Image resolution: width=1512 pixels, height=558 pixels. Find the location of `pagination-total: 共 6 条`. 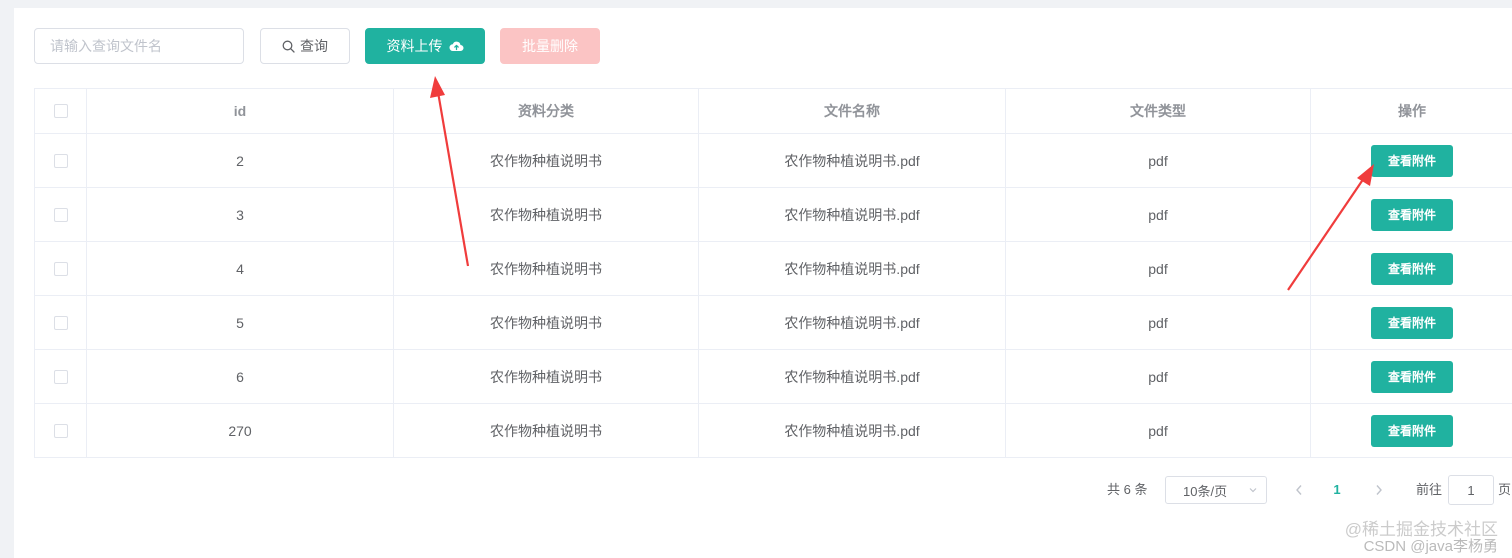

pagination-total: 共 6 条 is located at coordinates (1127, 489).